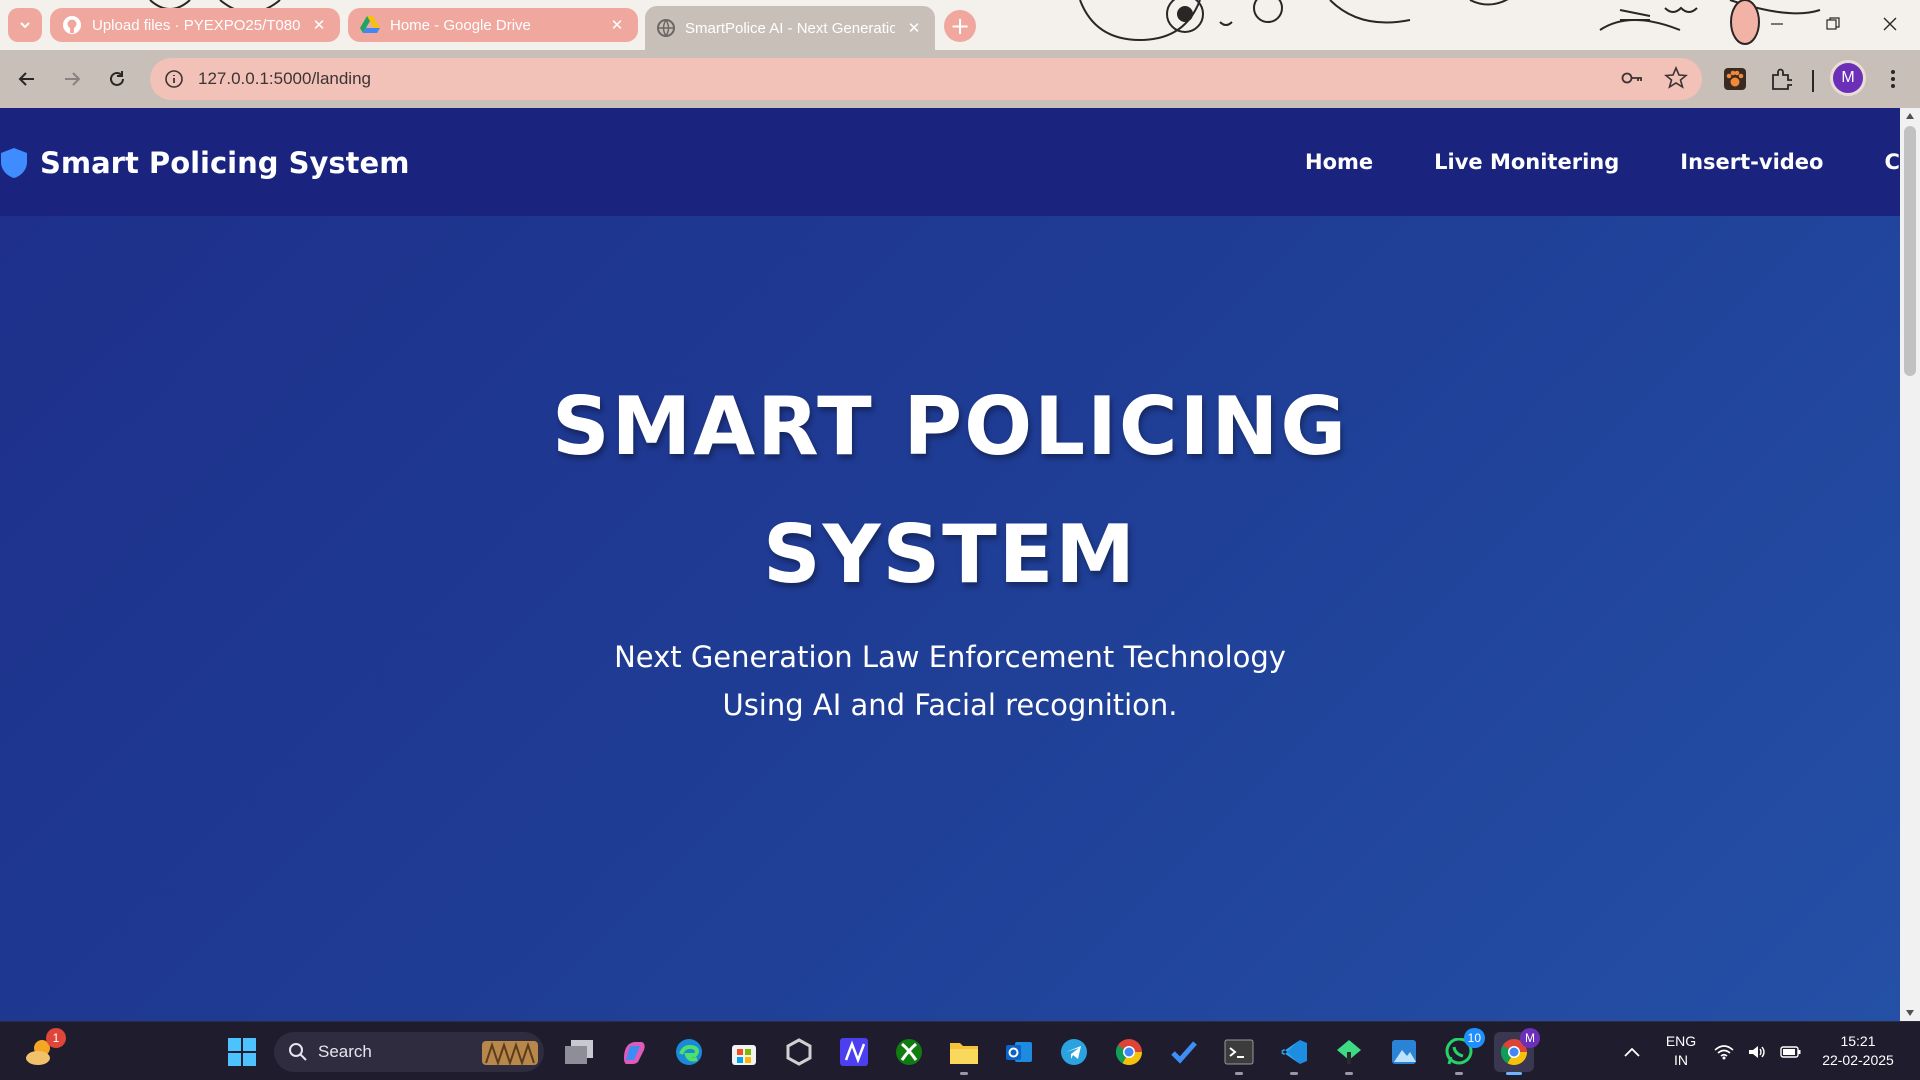 This screenshot has height=1080, width=1920. What do you see at coordinates (117, 79) in the screenshot?
I see `reload-button` at bounding box center [117, 79].